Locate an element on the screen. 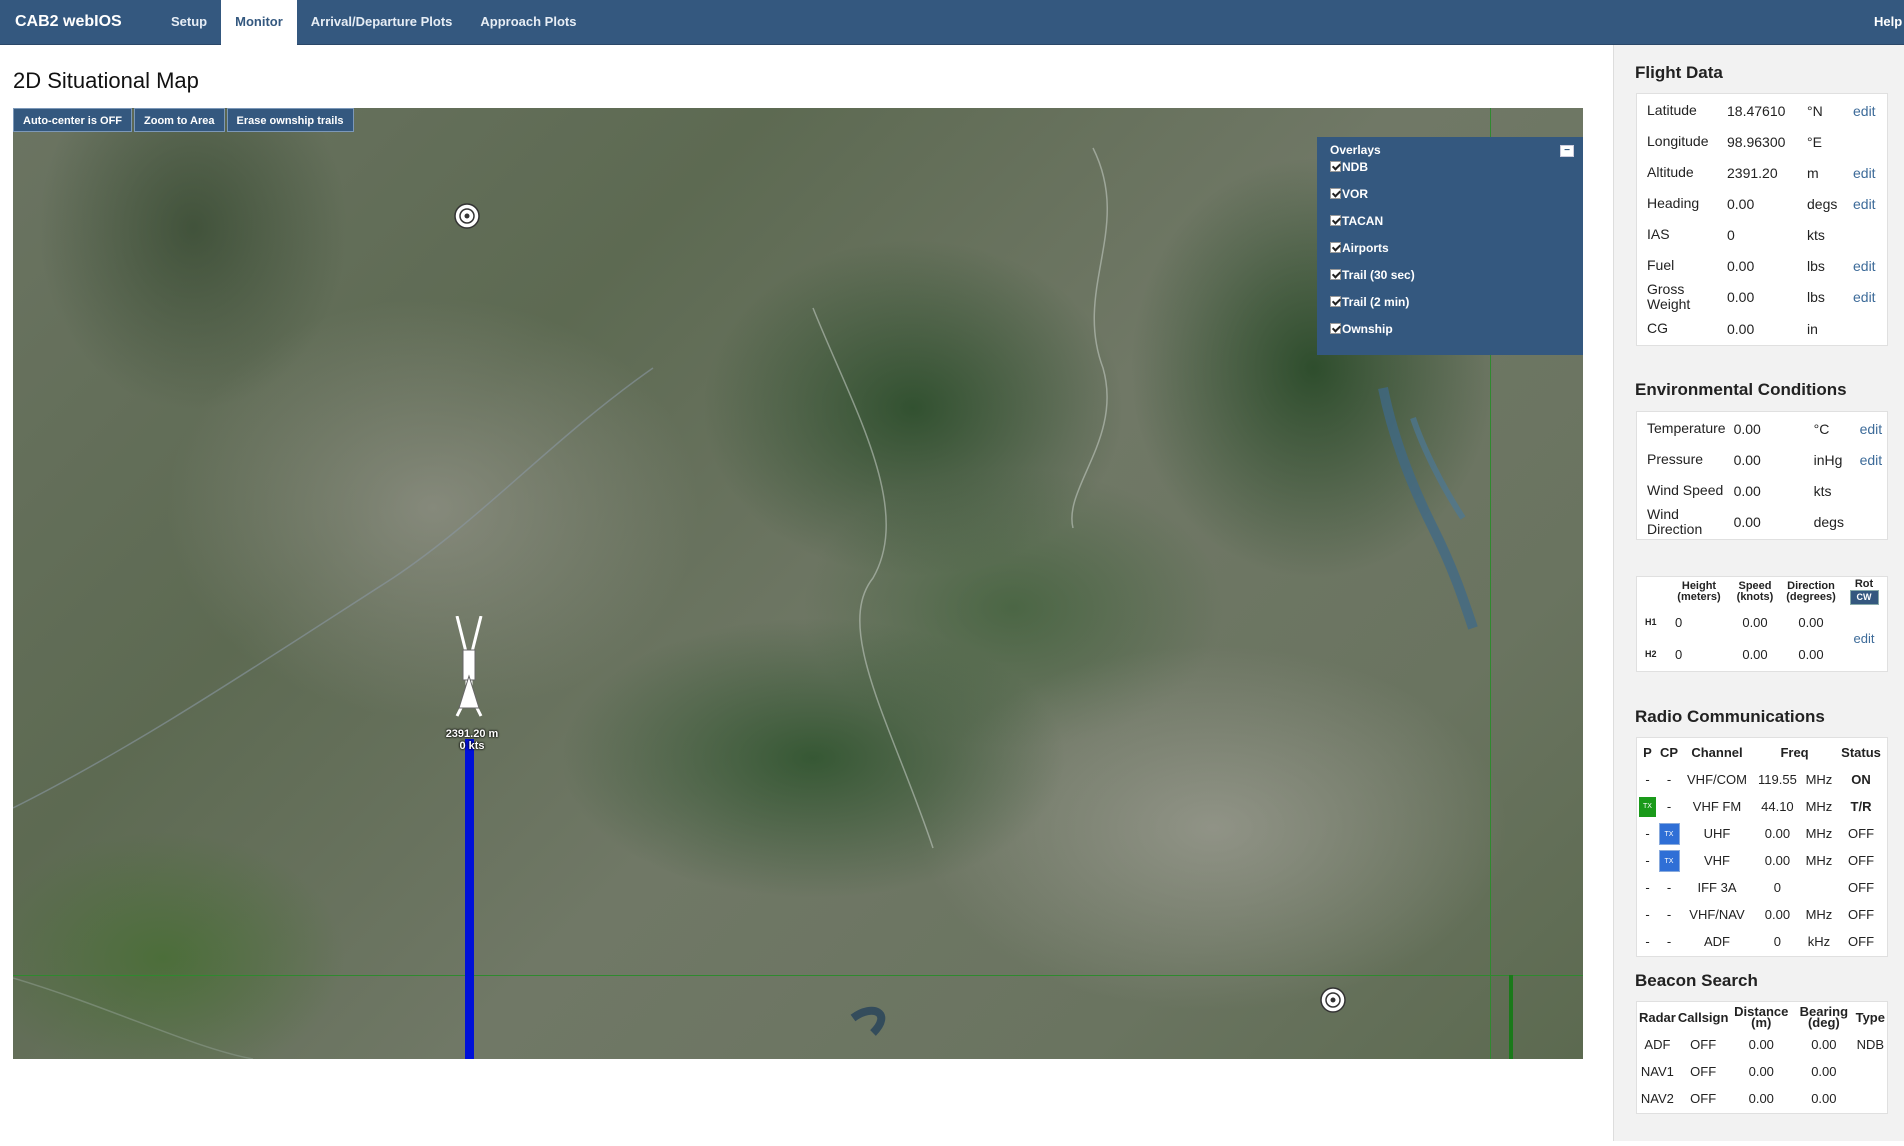 This screenshot has width=1904, height=1146. pilot-cell: TX is located at coordinates (1647, 806).